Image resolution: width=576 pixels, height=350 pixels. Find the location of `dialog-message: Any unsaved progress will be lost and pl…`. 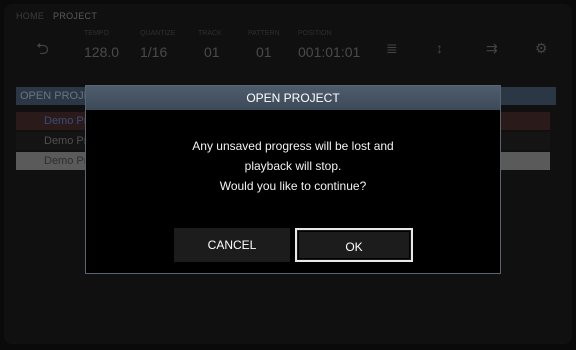

dialog-message: Any unsaved progress will be lost and pl… is located at coordinates (293, 166).